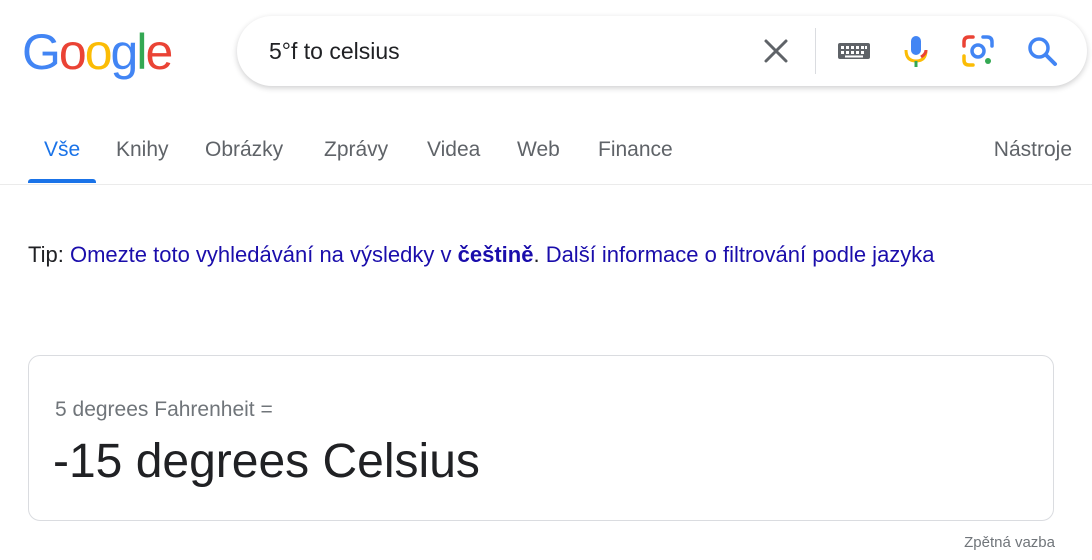 This screenshot has width=1092, height=560. I want to click on tip-prefix: Tip:, so click(49, 254).